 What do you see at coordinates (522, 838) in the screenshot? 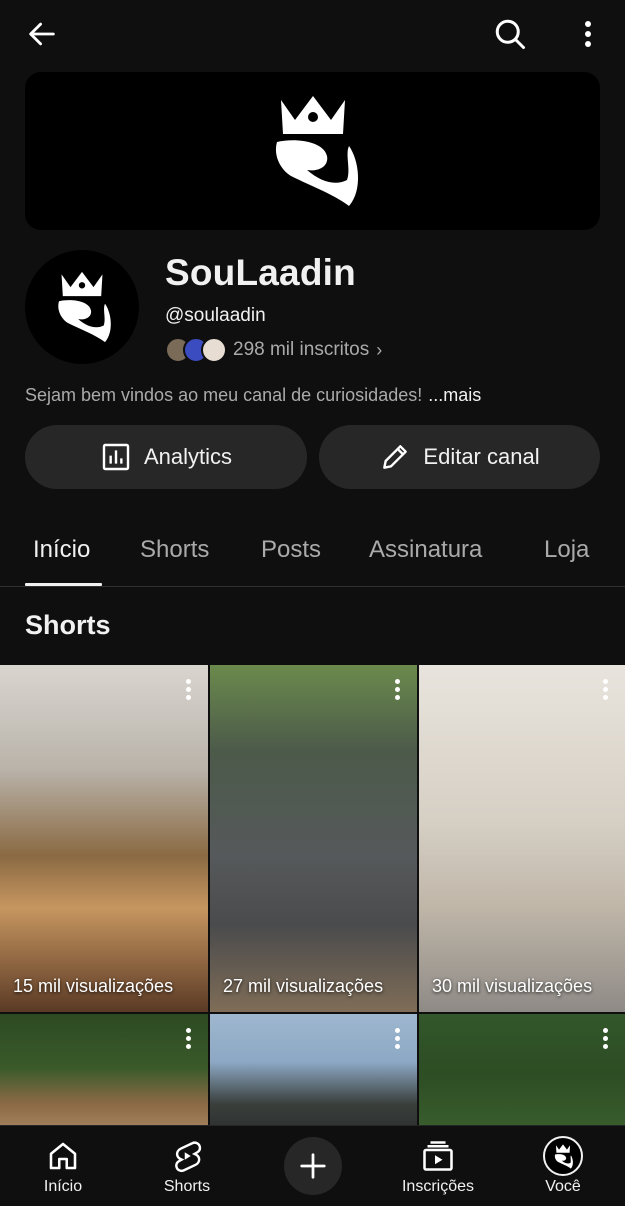
I see `short-thumbnail: 30 mil visualizações` at bounding box center [522, 838].